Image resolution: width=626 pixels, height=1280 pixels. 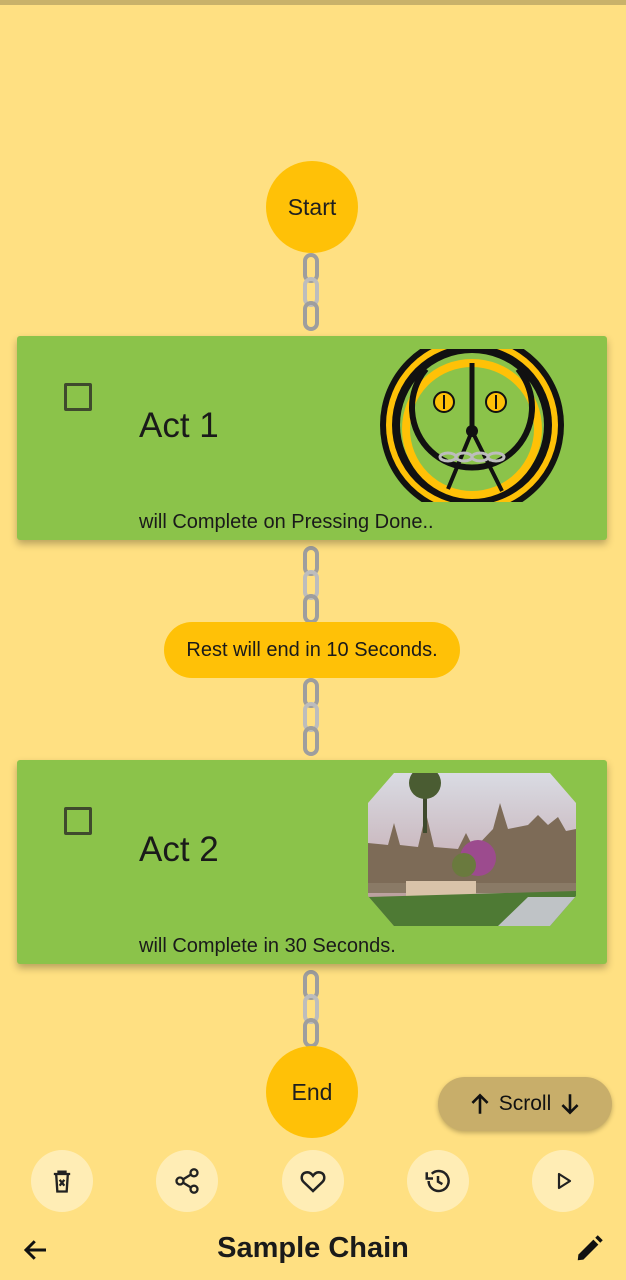 I want to click on delete-icon, so click(x=62, y=1181).